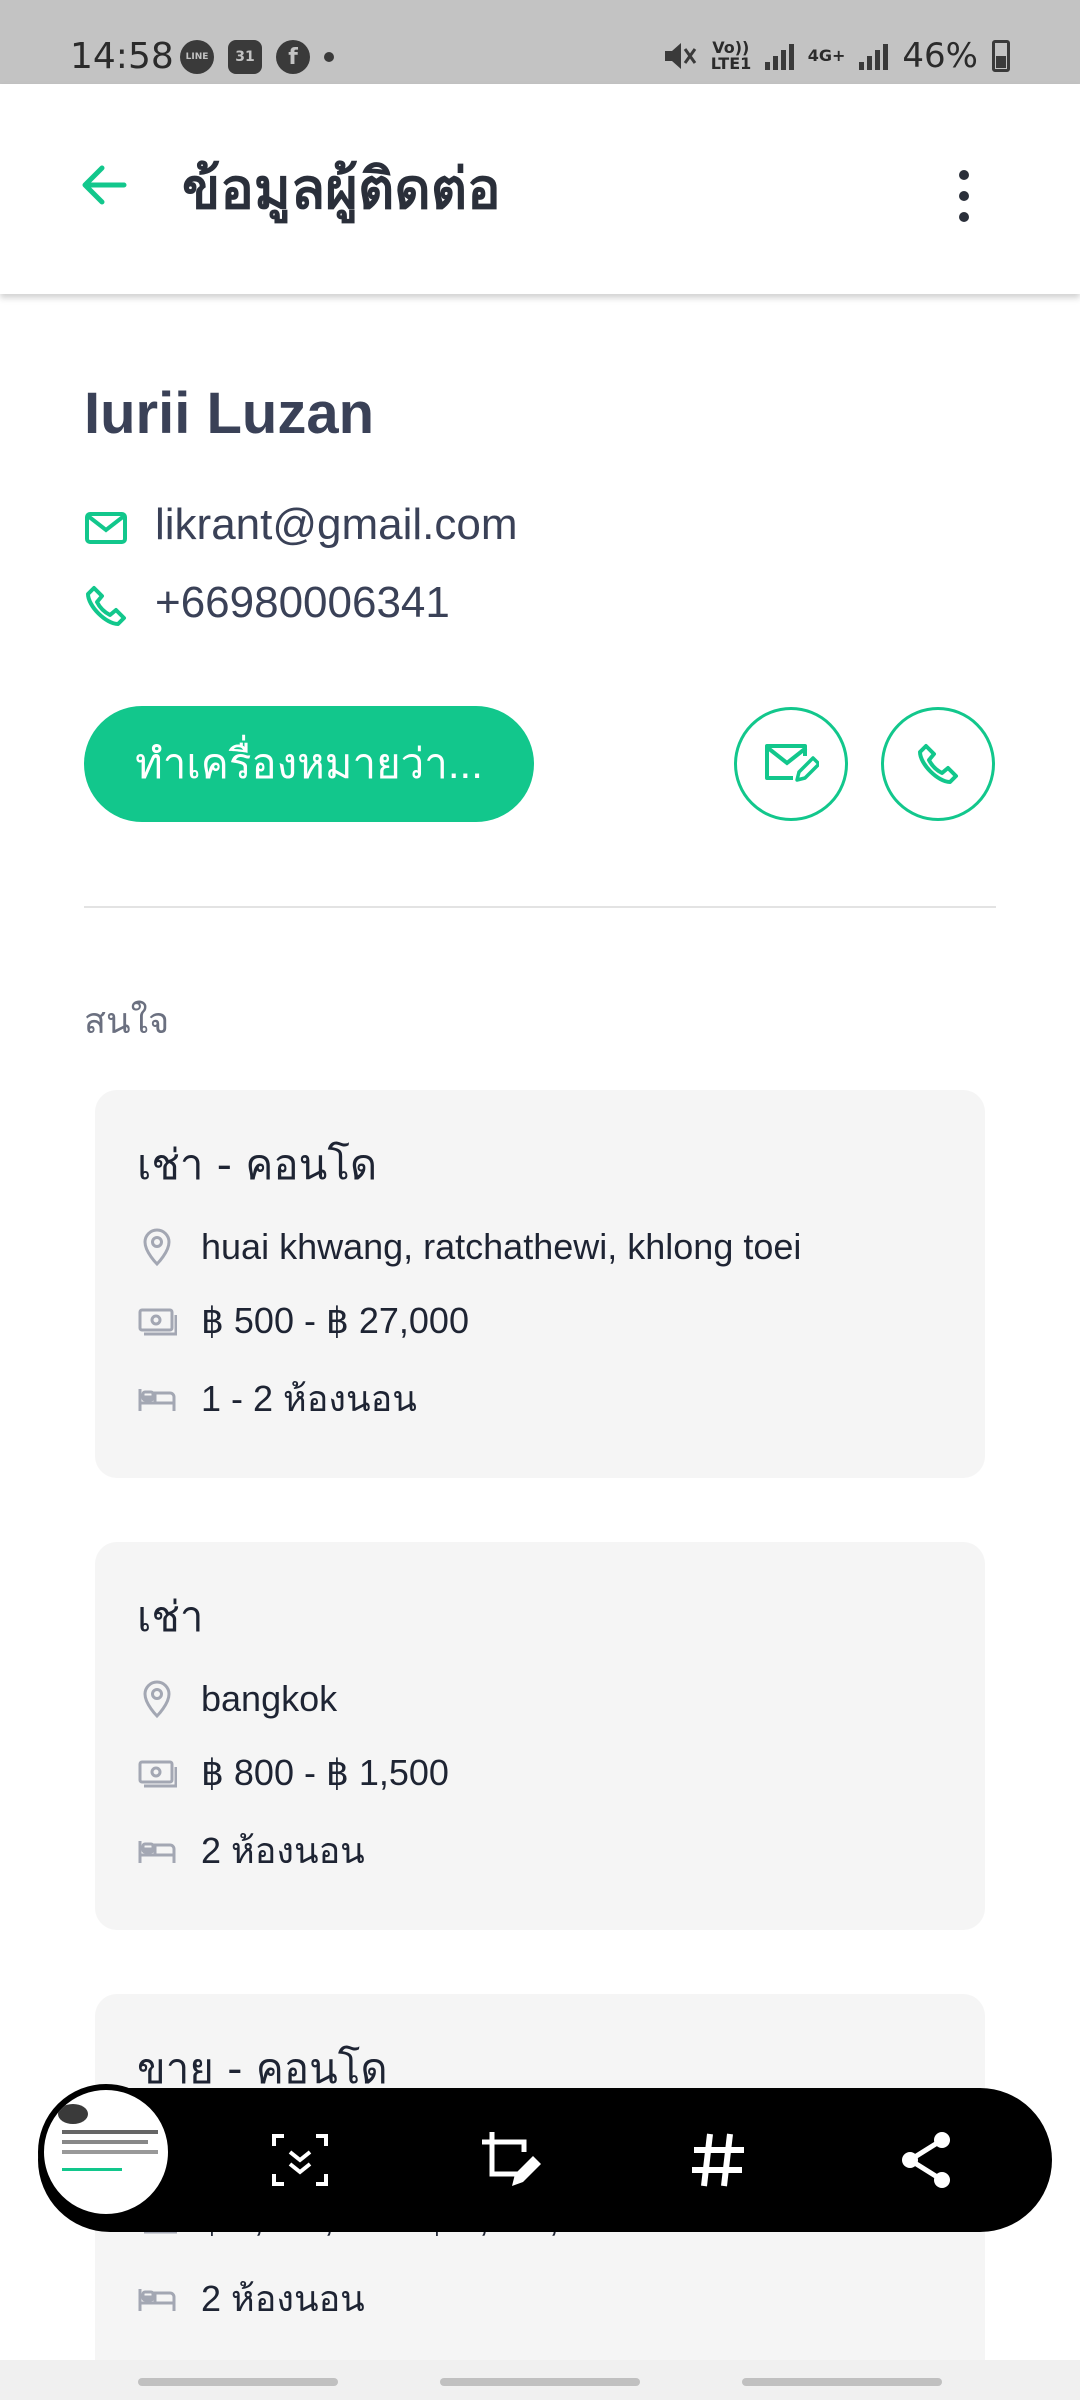 Image resolution: width=1080 pixels, height=2400 pixels. I want to click on nav-handle-right, so click(842, 2382).